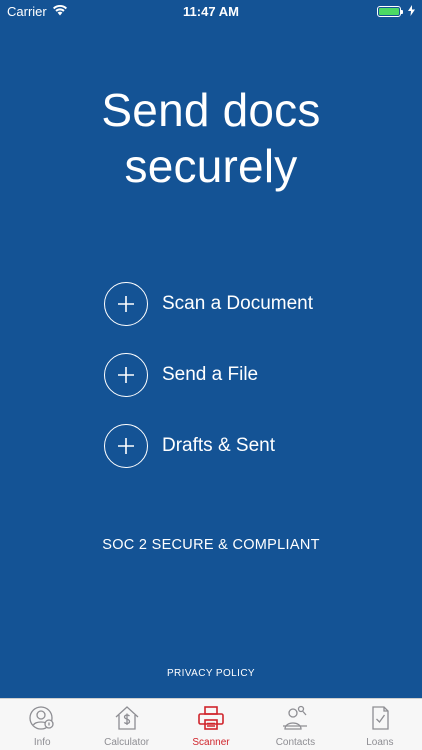 This screenshot has width=422, height=750. Describe the element at coordinates (211, 545) in the screenshot. I see `compliance-text: SOC 2 SECURE & COMPLIANT` at that location.